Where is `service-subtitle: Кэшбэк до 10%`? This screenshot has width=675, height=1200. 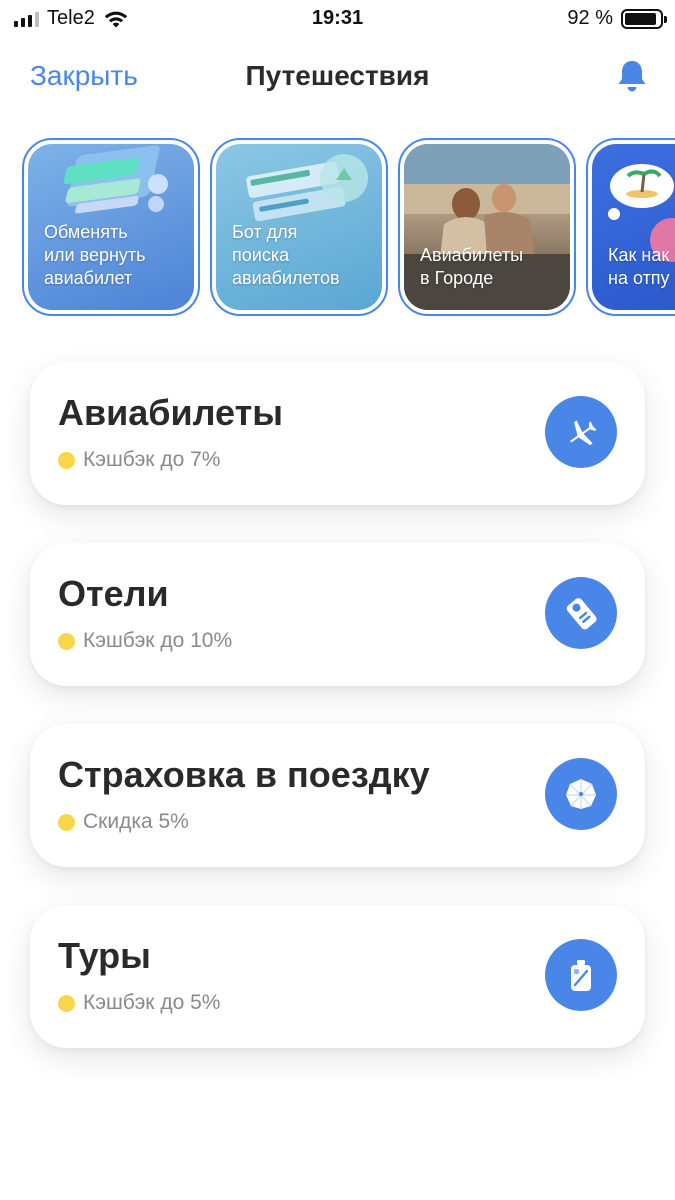 service-subtitle: Кэшбэк до 10% is located at coordinates (145, 641).